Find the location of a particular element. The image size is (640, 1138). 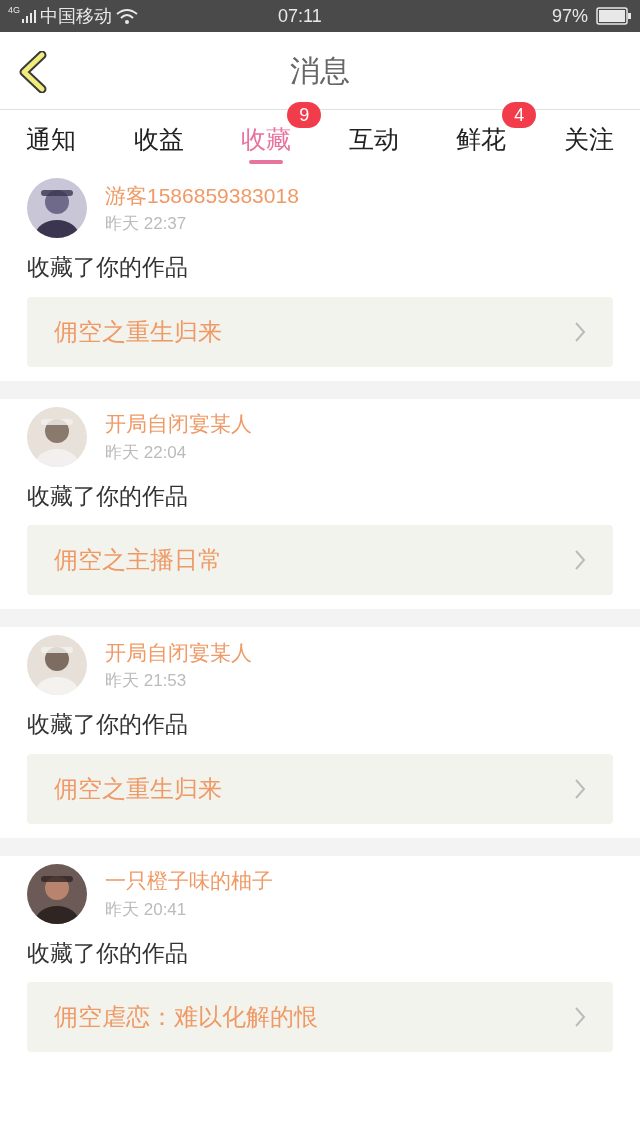

count-badge: 4 is located at coordinates (519, 115).